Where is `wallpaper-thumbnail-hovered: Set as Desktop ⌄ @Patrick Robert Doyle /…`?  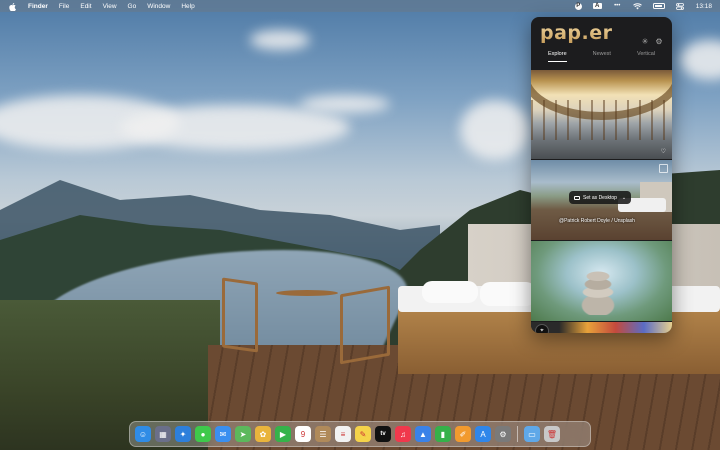 wallpaper-thumbnail-hovered: Set as Desktop ⌄ @Patrick Robert Doyle /… is located at coordinates (601, 200).